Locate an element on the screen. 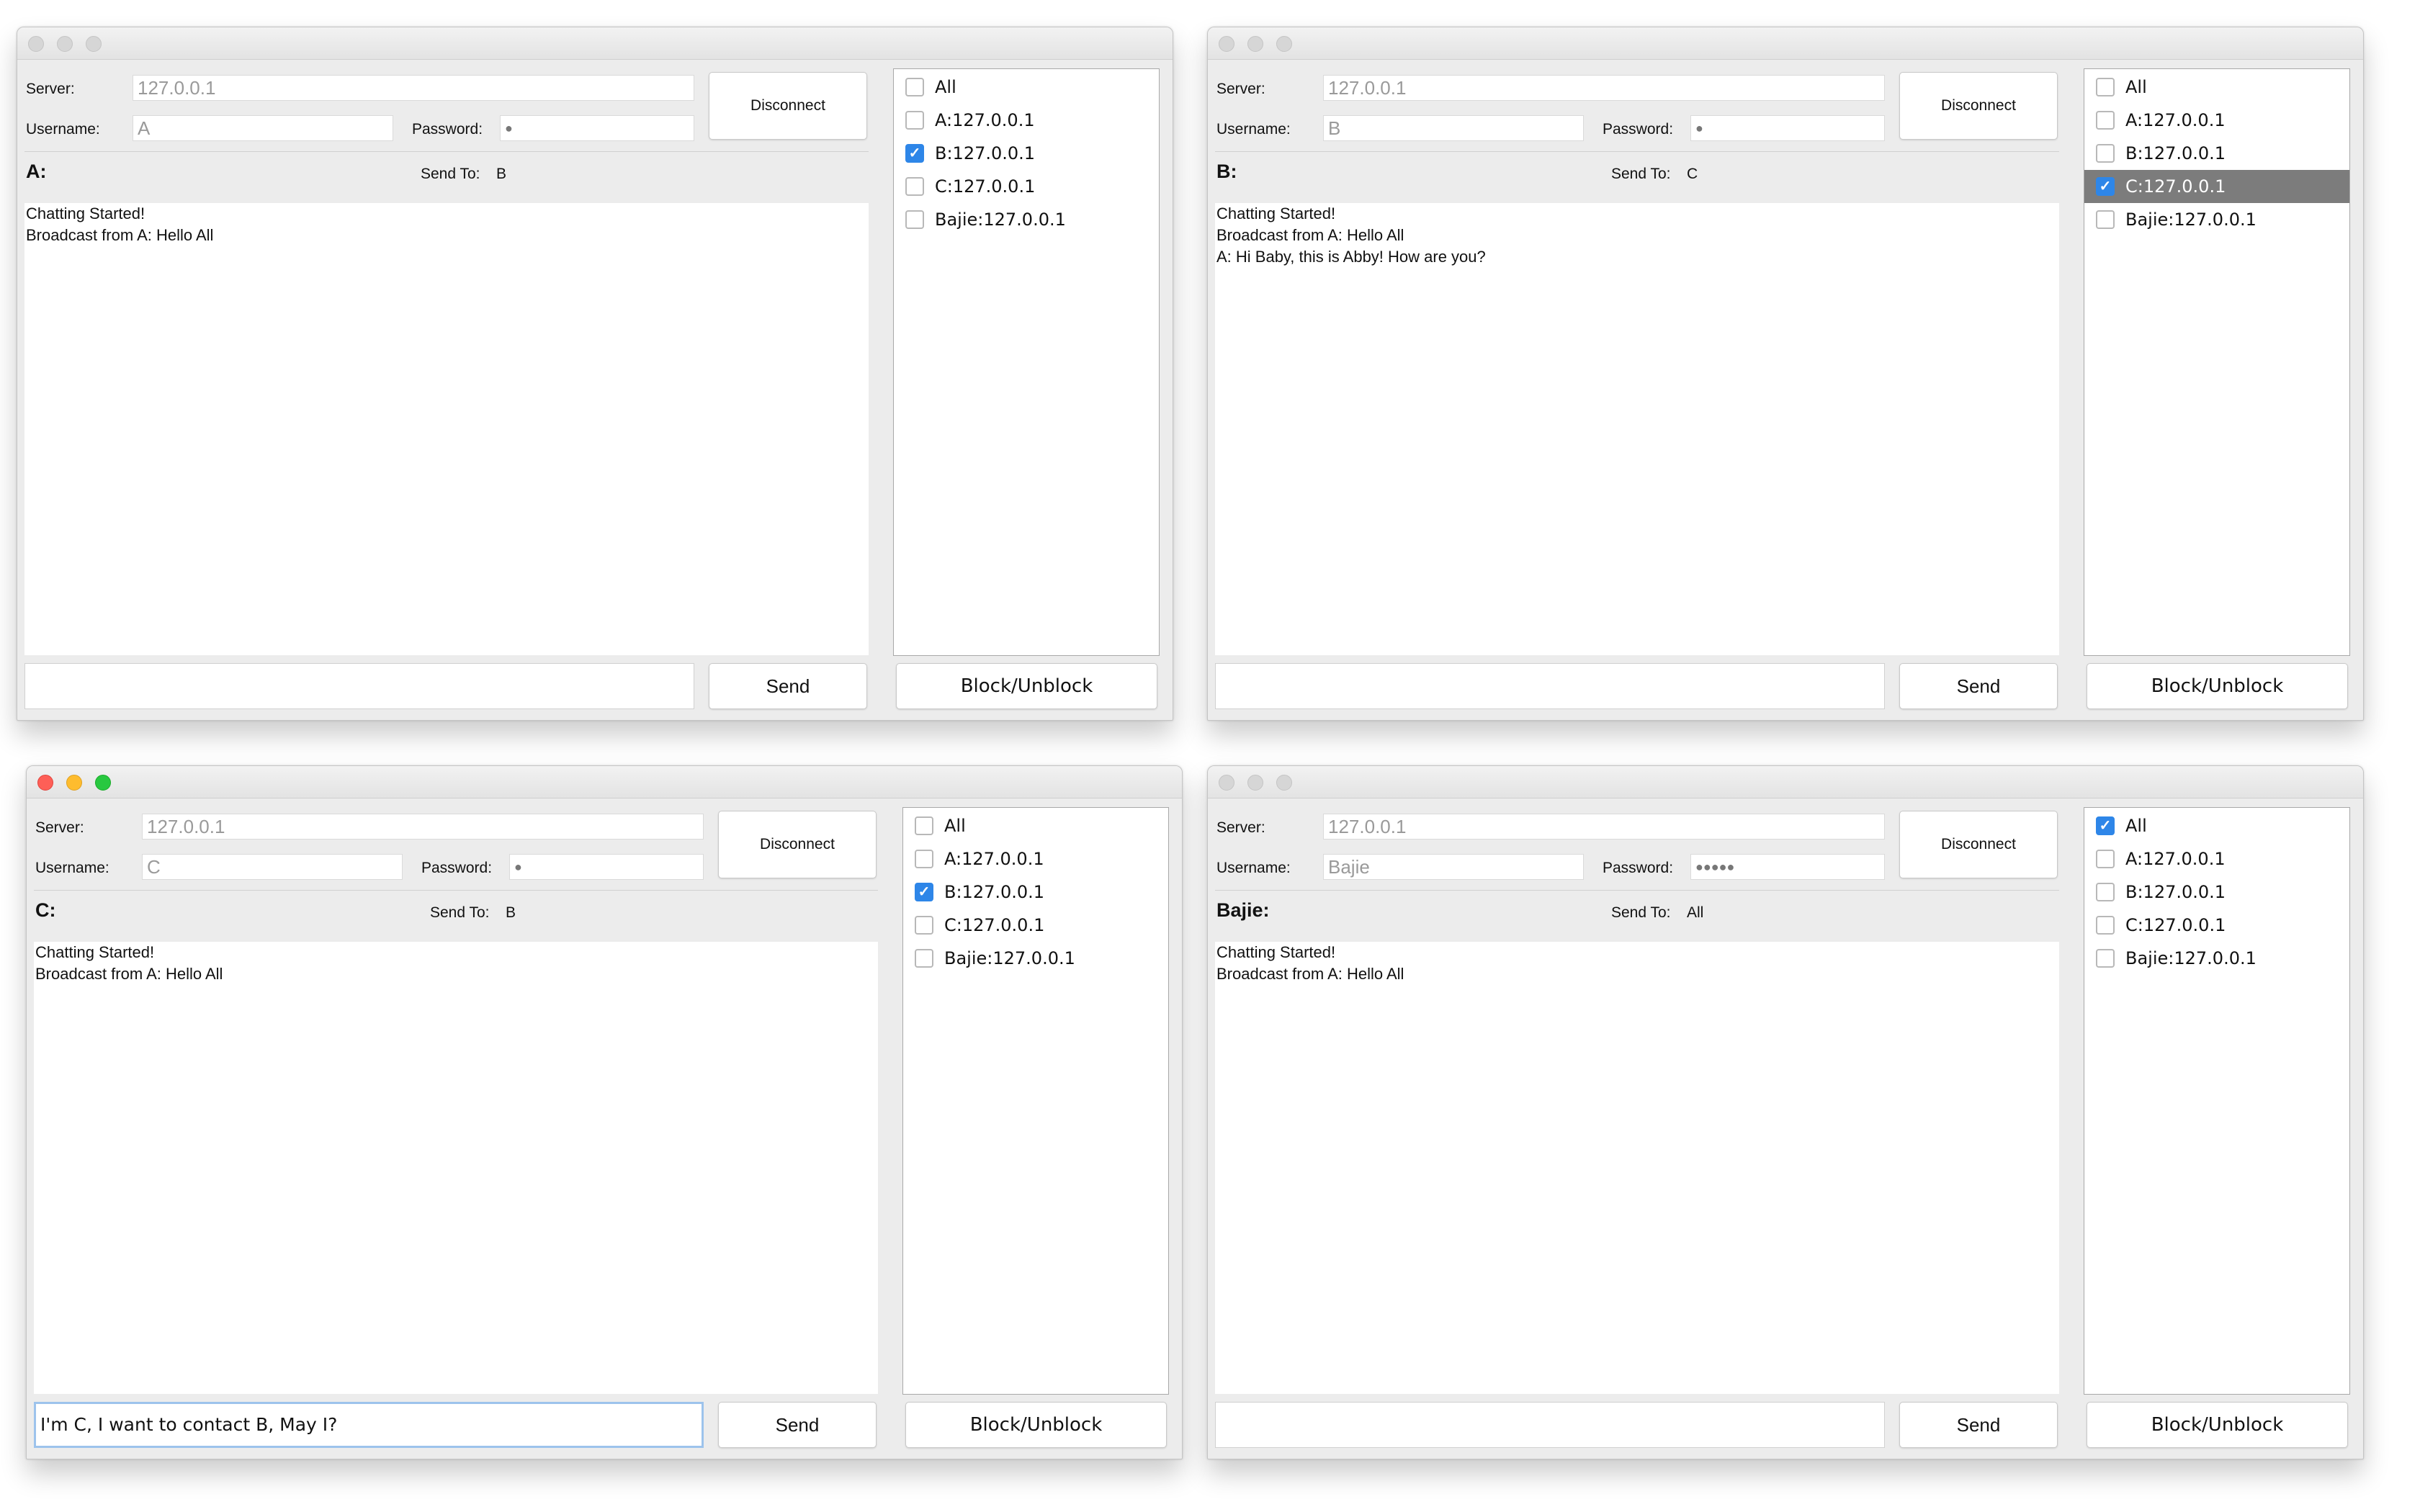 The width and height of the screenshot is (2420, 1512). password-field: ●●●●● is located at coordinates (1787, 867).